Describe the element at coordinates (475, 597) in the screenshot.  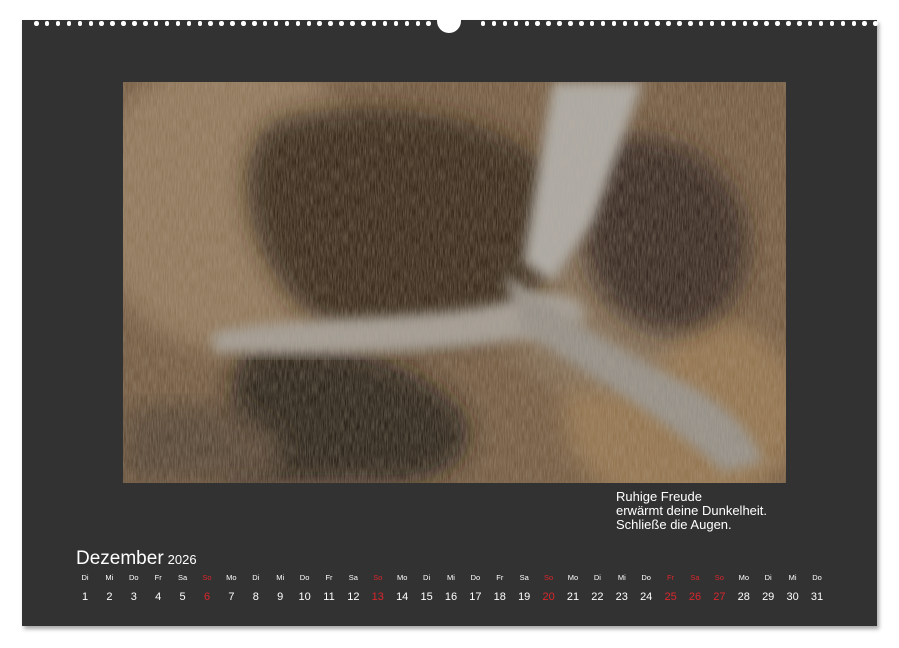
I see `day-number: 17` at that location.